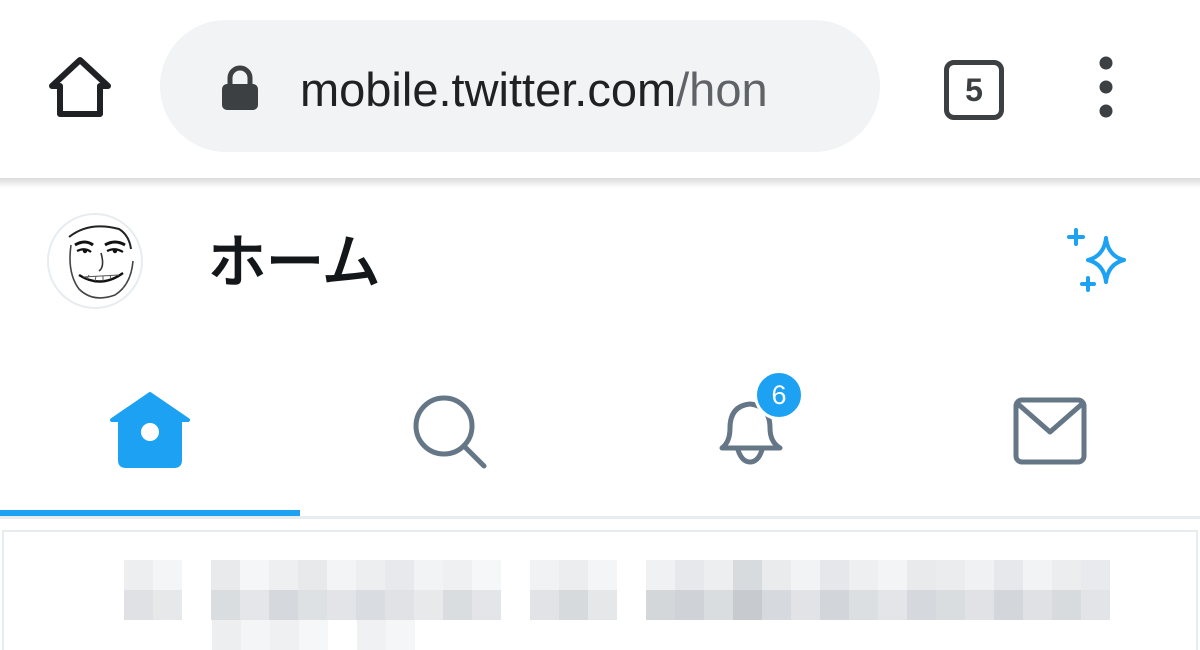  What do you see at coordinates (1102, 261) in the screenshot?
I see `sparkle-icon` at bounding box center [1102, 261].